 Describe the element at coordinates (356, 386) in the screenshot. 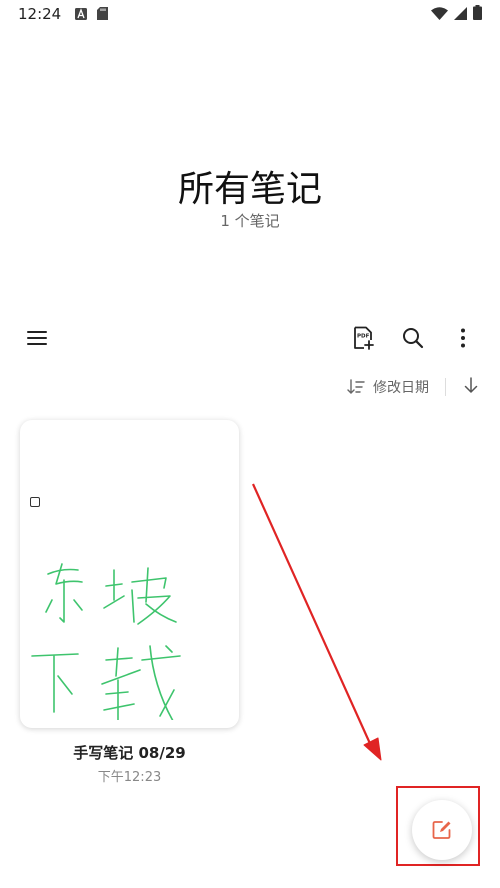

I see `sort-icon` at that location.